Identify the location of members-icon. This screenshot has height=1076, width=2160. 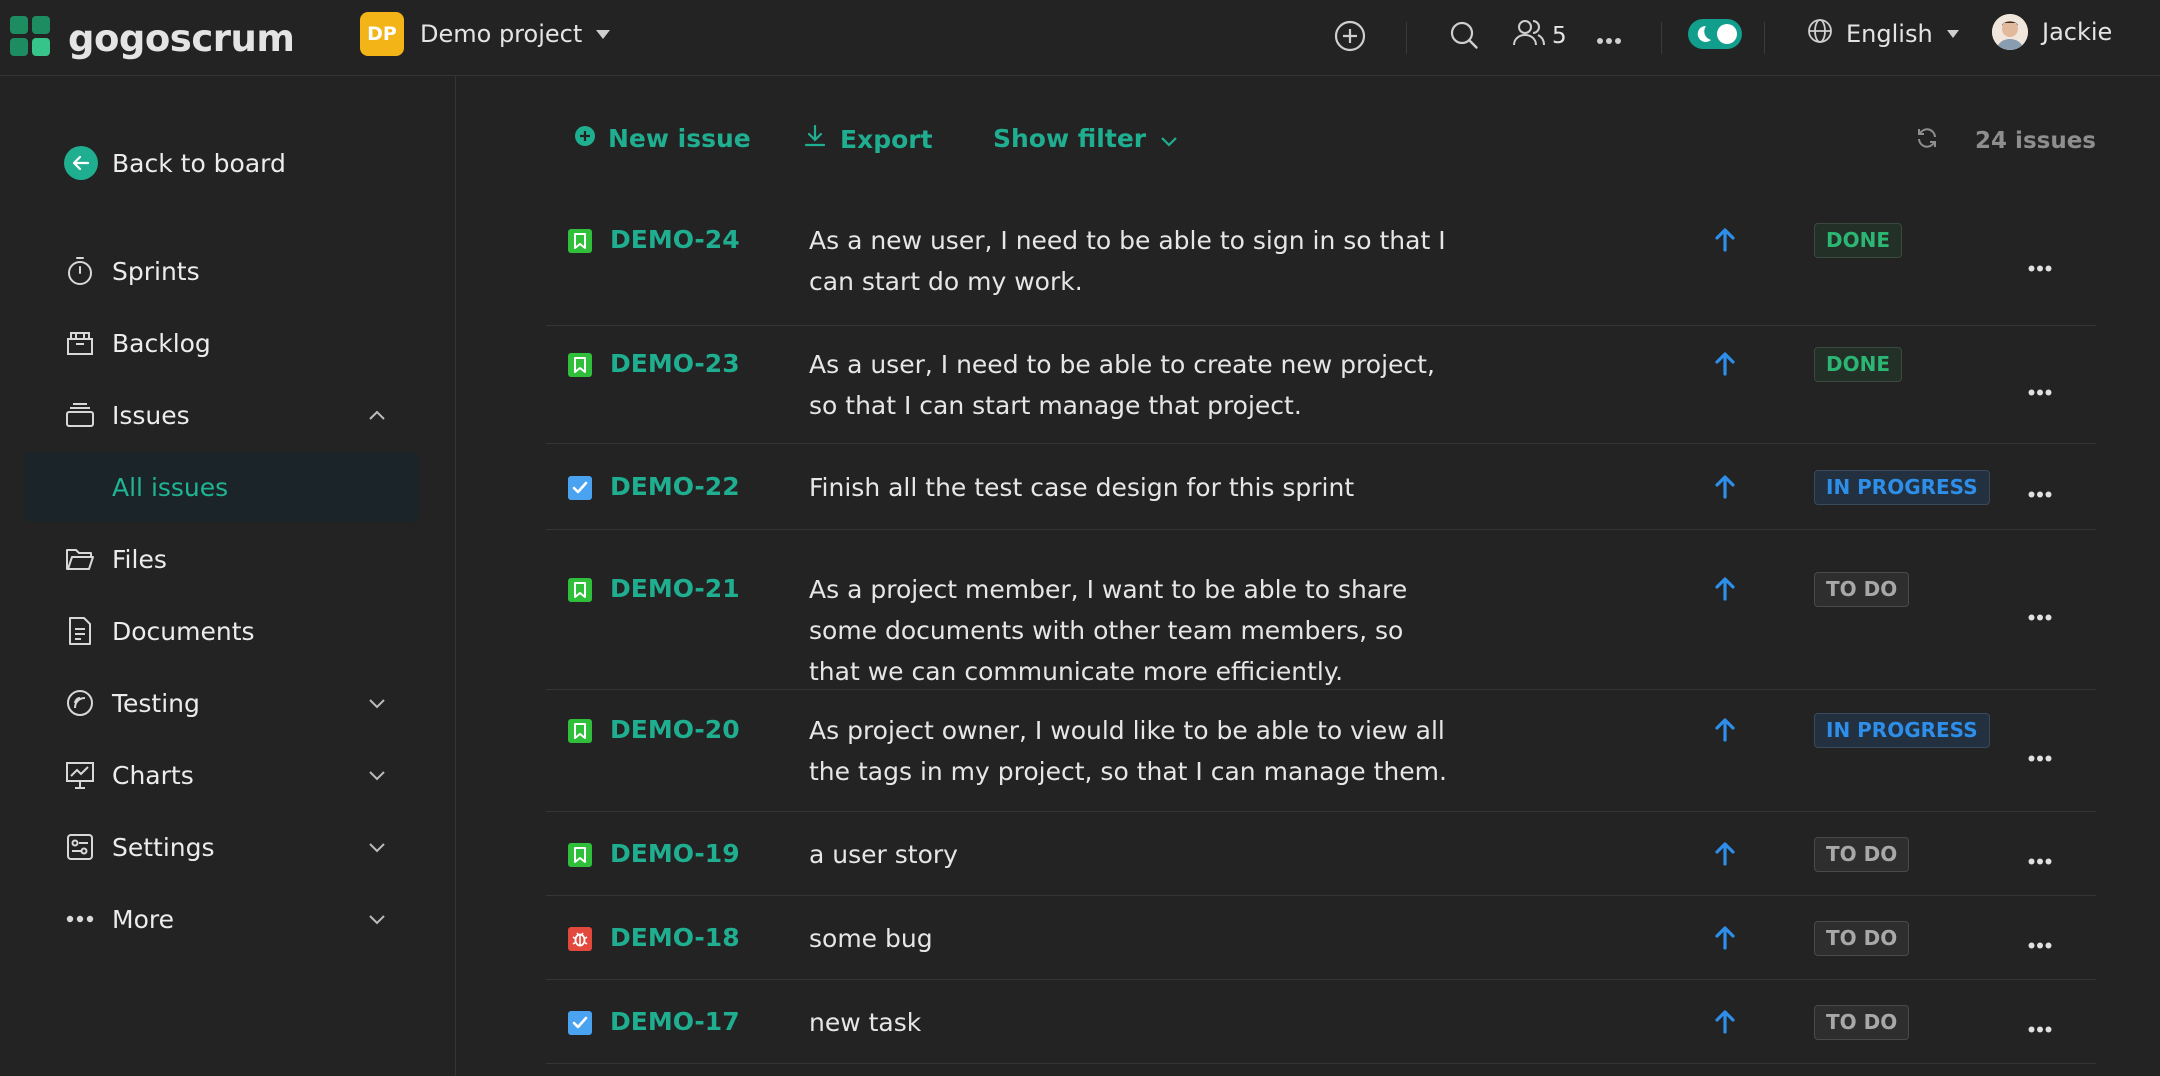
(1529, 36).